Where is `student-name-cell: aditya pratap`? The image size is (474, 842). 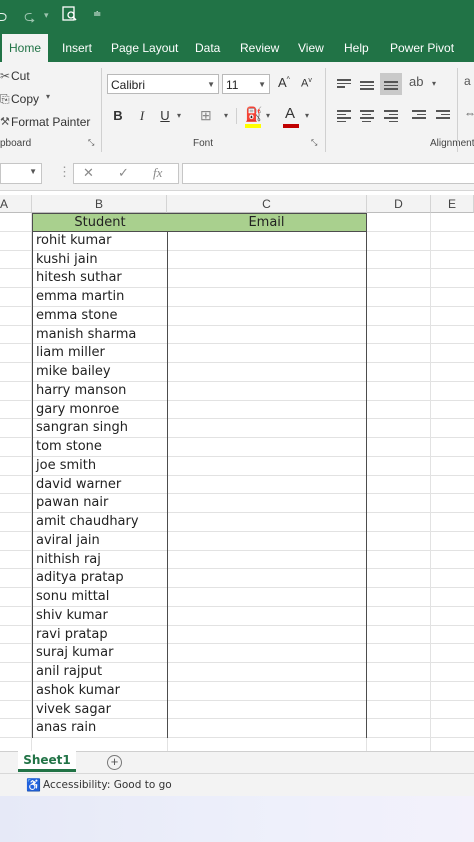
student-name-cell: aditya pratap is located at coordinates (100, 578).